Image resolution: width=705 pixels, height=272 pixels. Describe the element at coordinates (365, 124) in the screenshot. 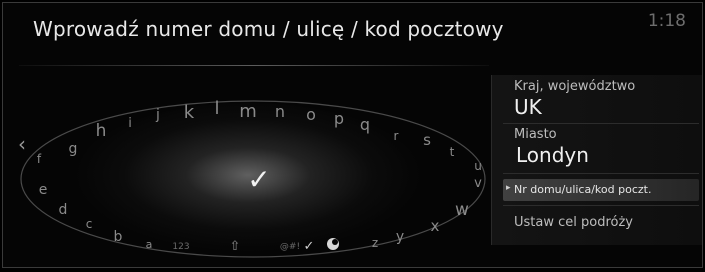

I see `letter-key-q: q` at that location.